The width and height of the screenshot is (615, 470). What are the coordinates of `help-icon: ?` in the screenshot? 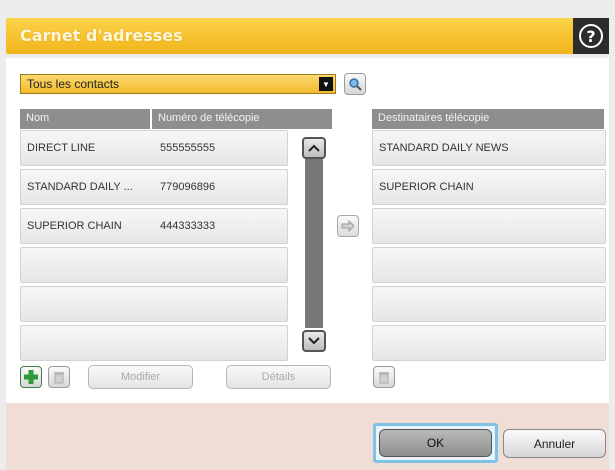 It's located at (591, 36).